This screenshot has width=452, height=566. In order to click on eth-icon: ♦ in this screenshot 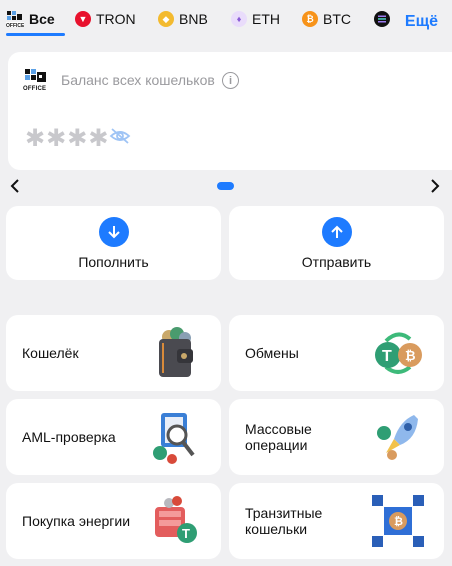, I will do `click(239, 19)`.